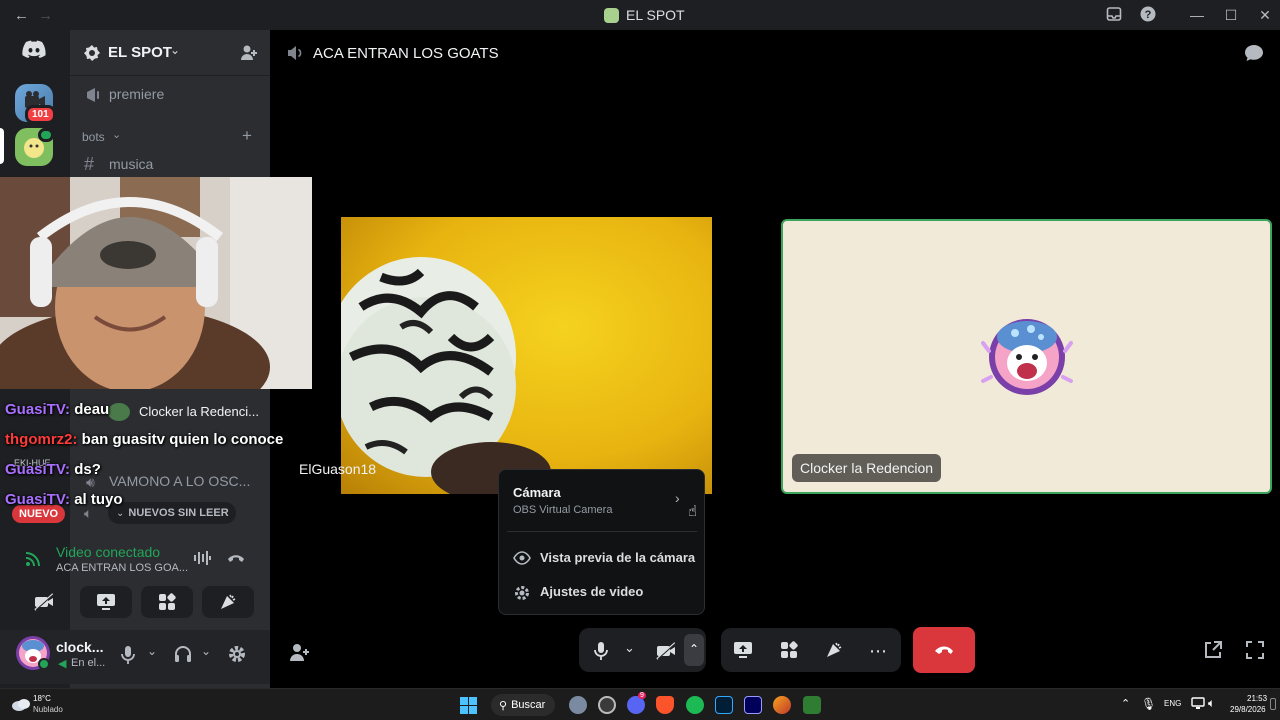 The width and height of the screenshot is (1280, 720). I want to click on discord-home-icon, so click(34, 49).